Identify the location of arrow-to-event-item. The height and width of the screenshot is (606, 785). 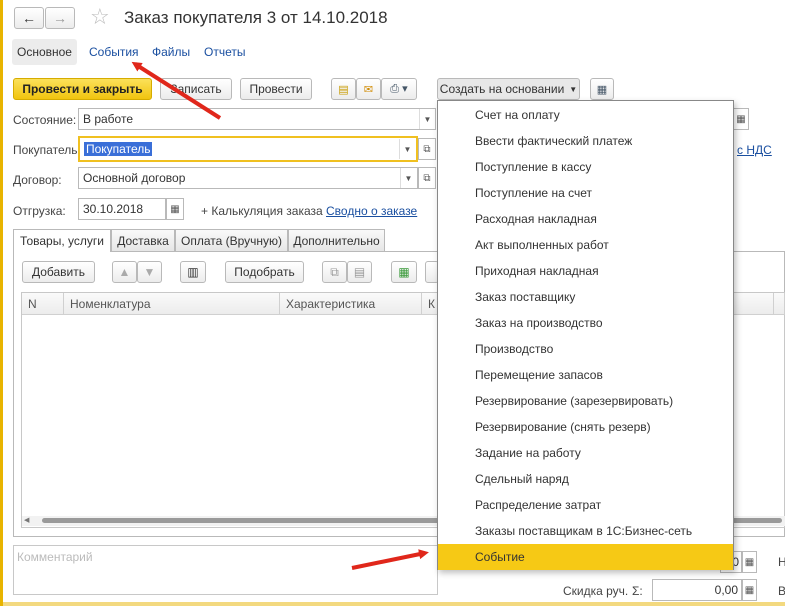
(390, 559).